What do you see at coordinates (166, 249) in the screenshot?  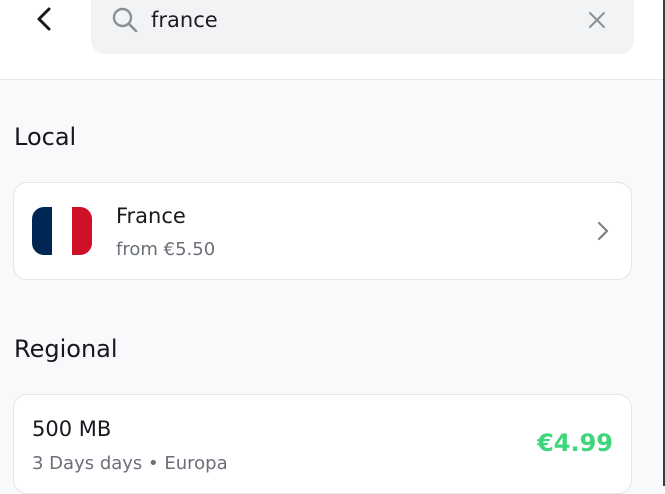 I see `country-price-from: from €5.50` at bounding box center [166, 249].